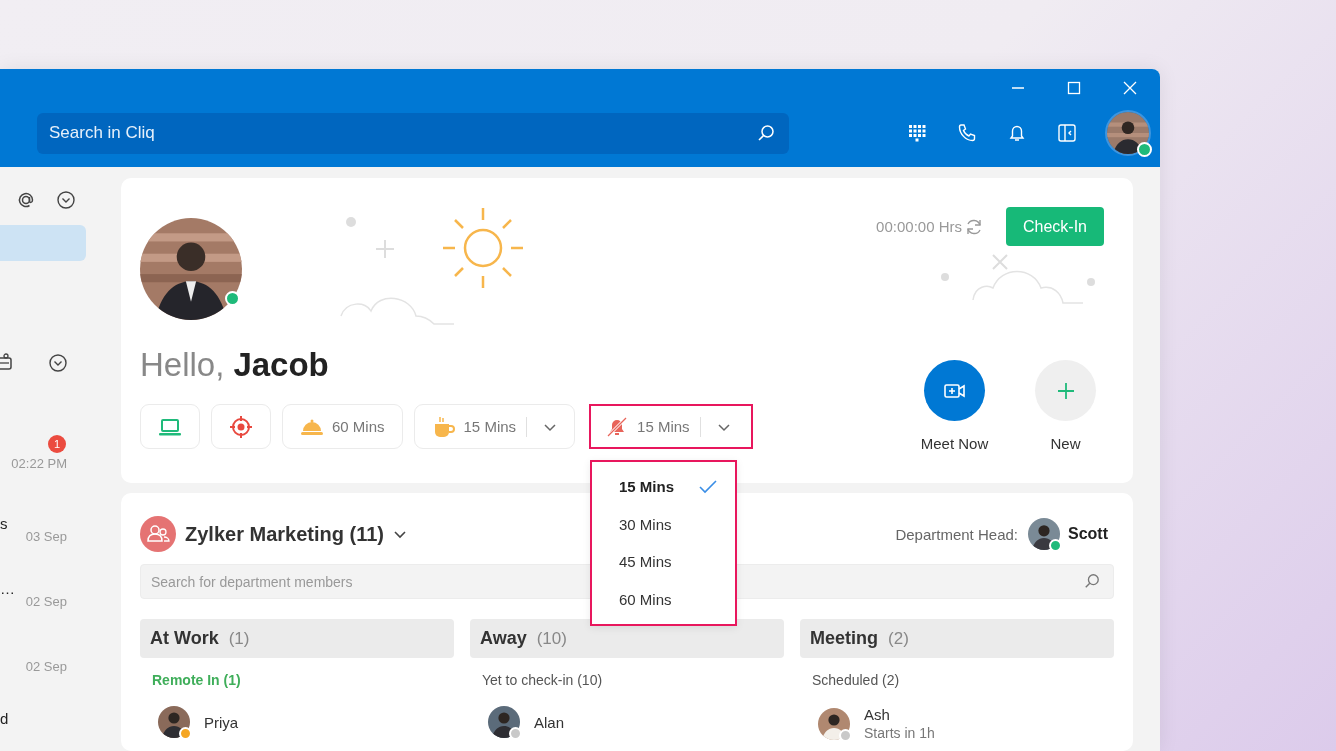 This screenshot has width=1336, height=751. Describe the element at coordinates (919, 226) in the screenshot. I see `timer-text: 00:00:00 Hrs` at that location.